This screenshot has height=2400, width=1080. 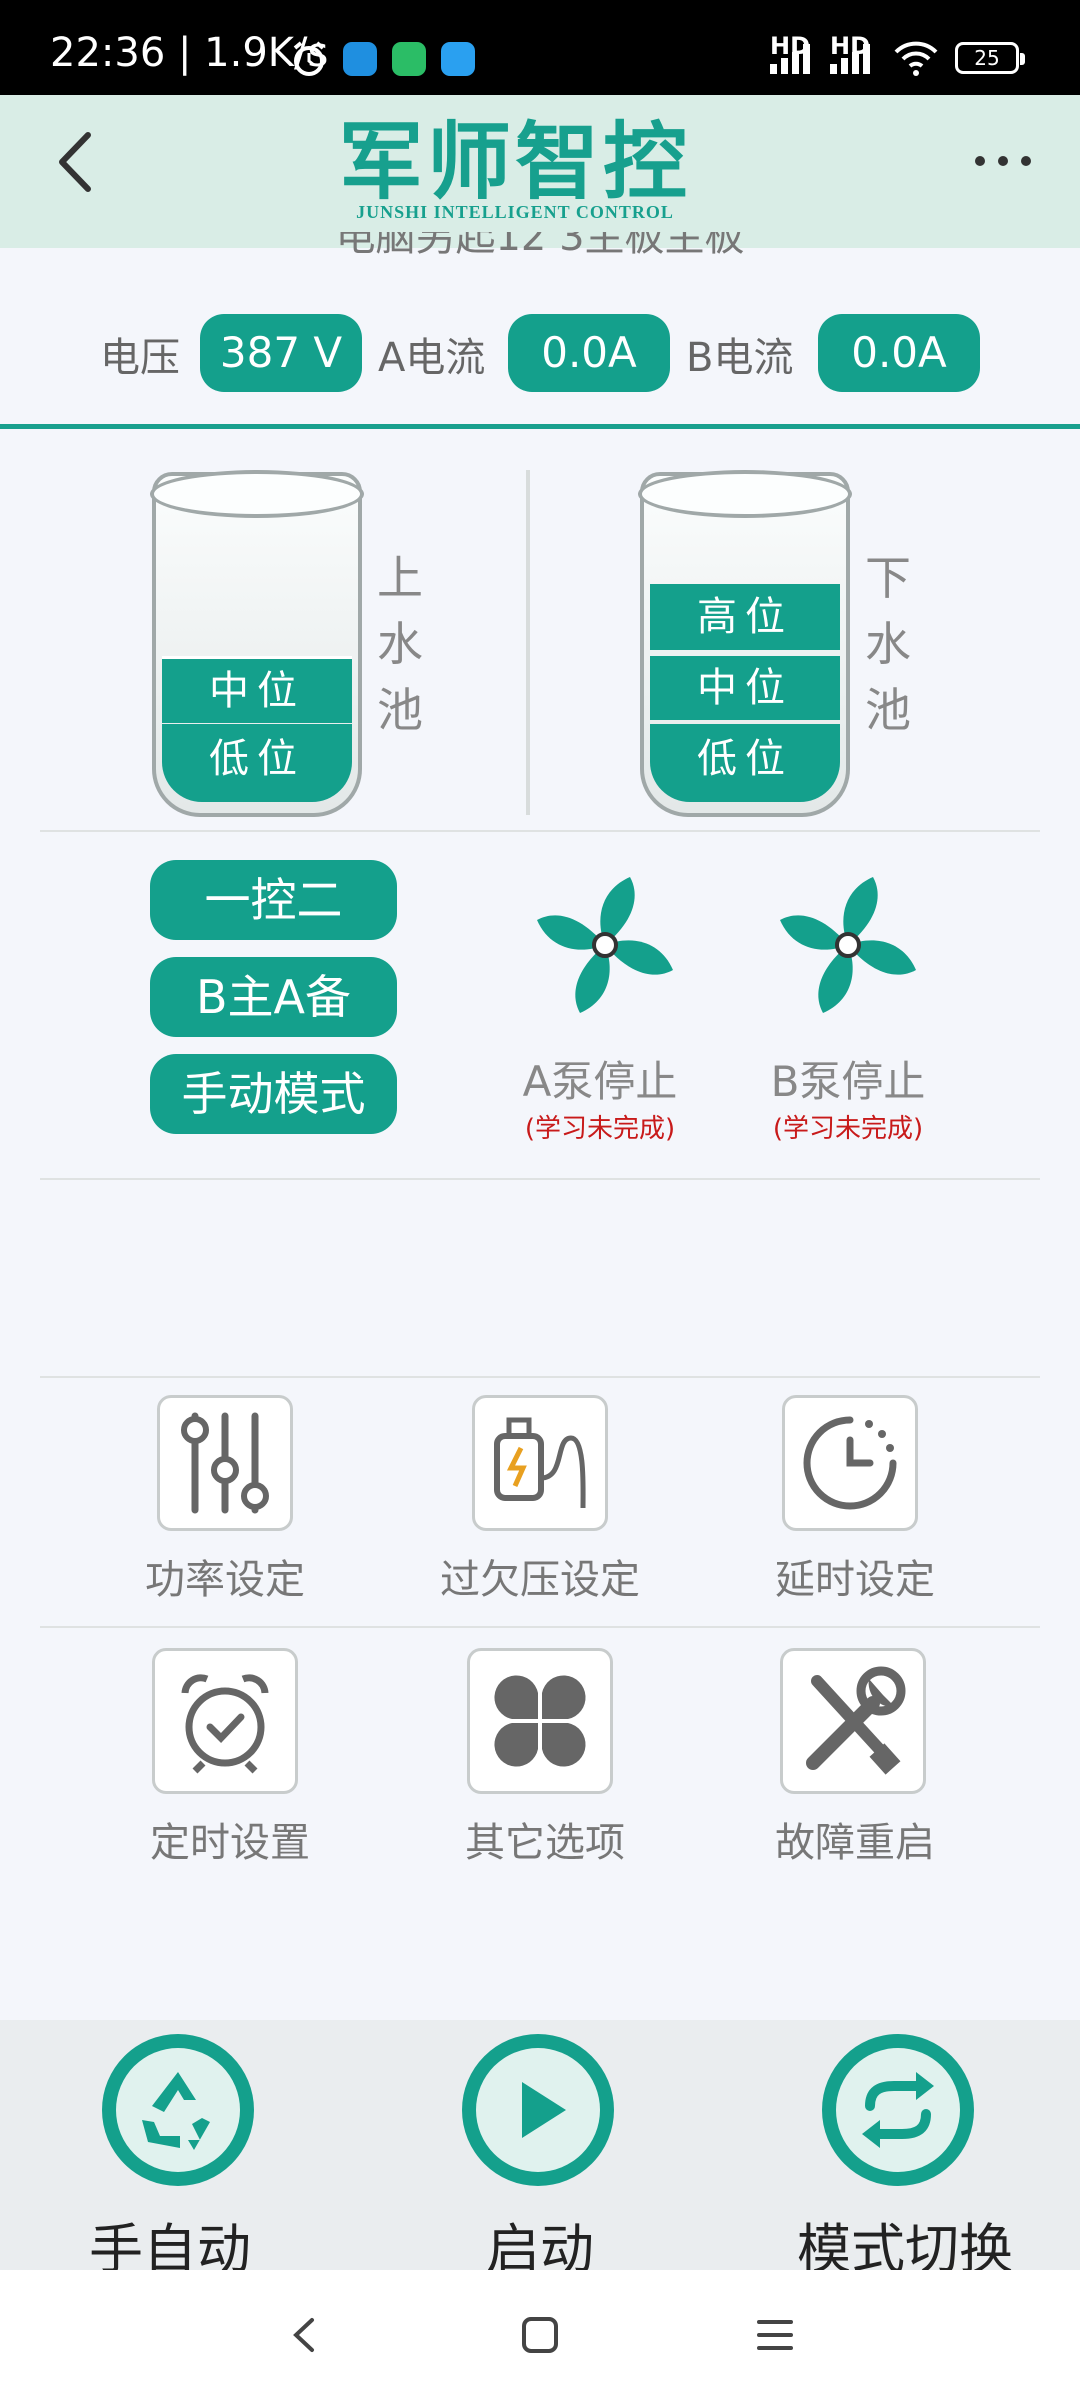 What do you see at coordinates (795, 59) in the screenshot?
I see `signal-icon` at bounding box center [795, 59].